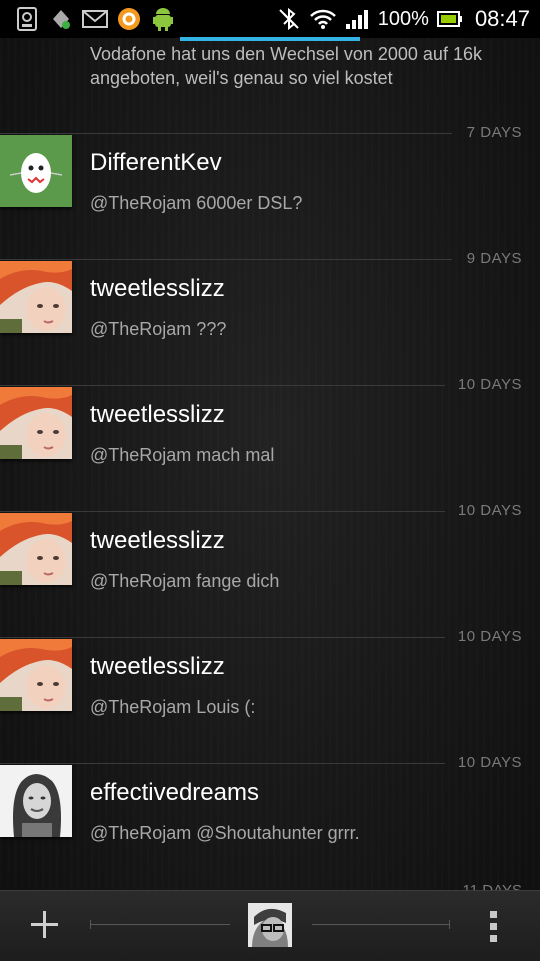 This screenshot has height=961, width=540. I want to click on account-avatar, so click(270, 925).